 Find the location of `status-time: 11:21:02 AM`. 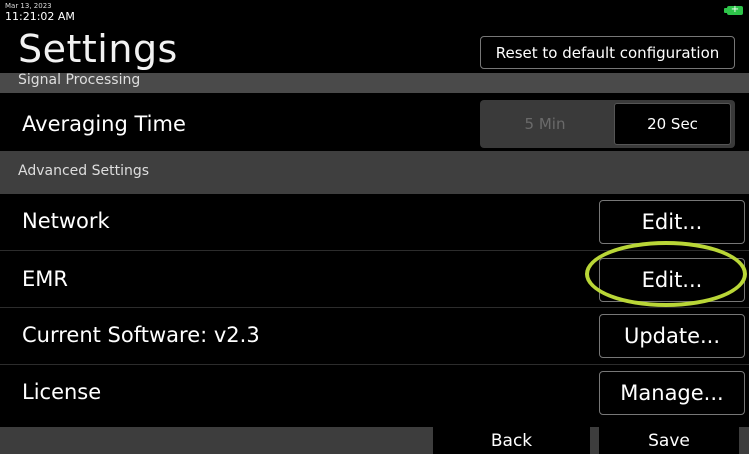

status-time: 11:21:02 AM is located at coordinates (40, 16).